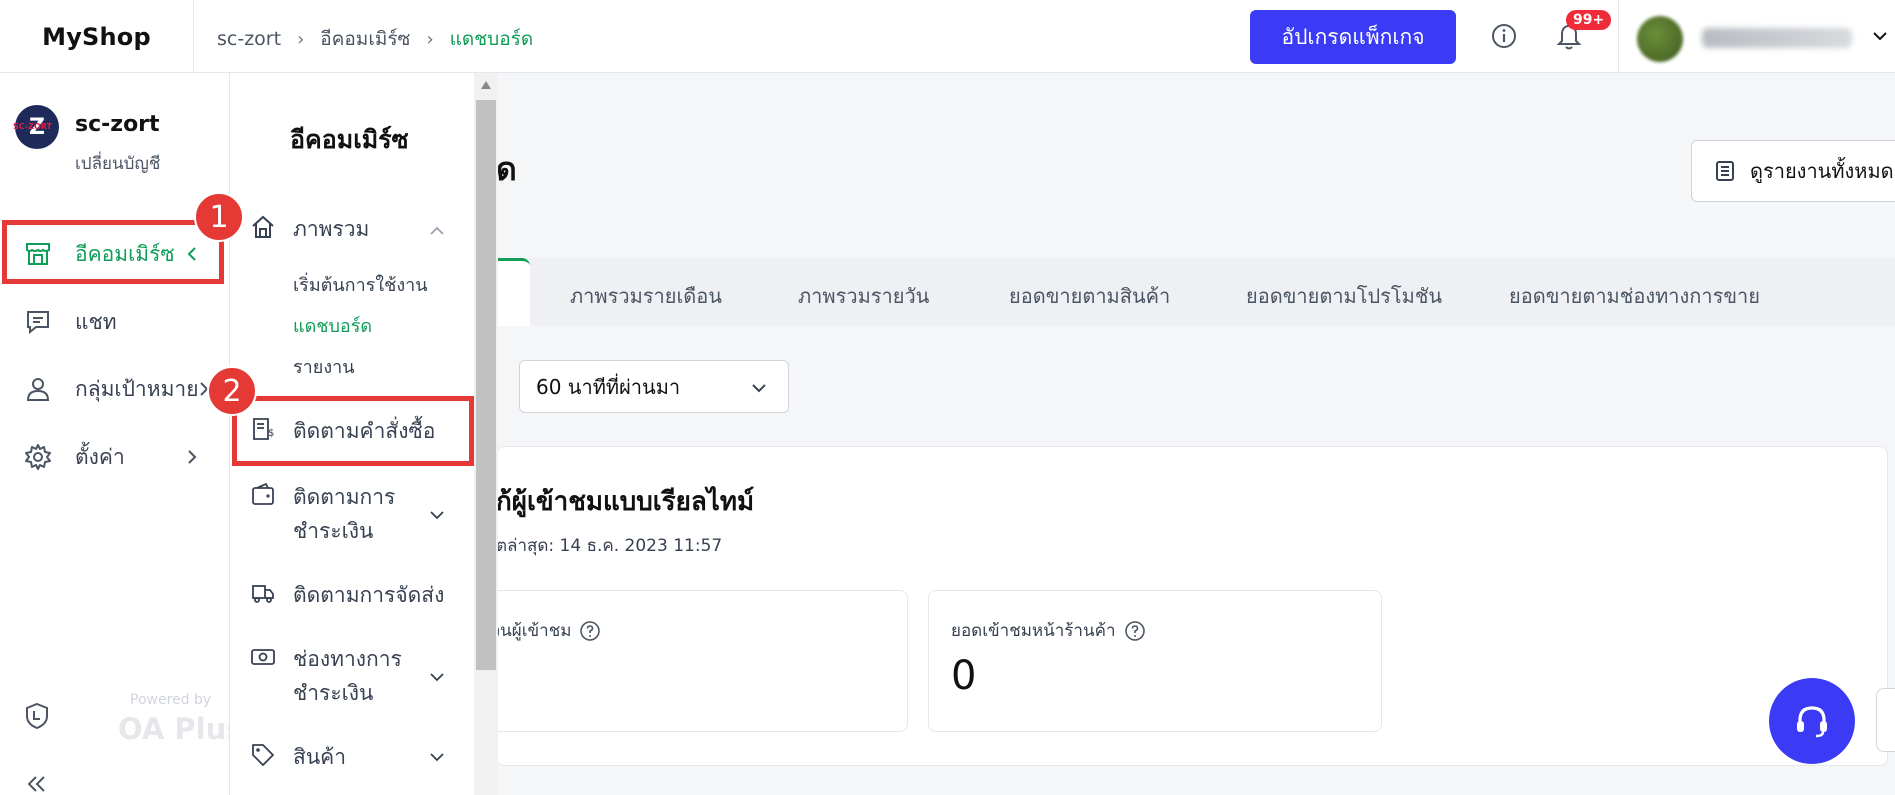  I want to click on divider, so click(1618, 36).